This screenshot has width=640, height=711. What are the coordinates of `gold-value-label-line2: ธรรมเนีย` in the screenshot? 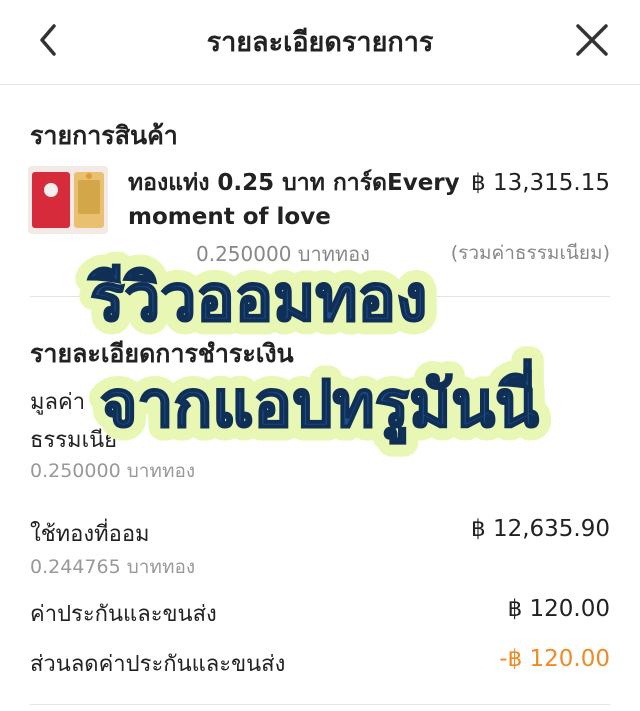 It's located at (74, 440).